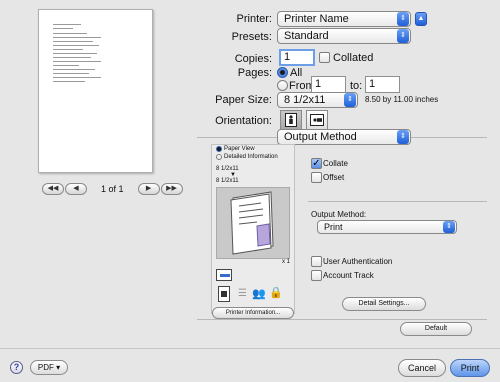 The height and width of the screenshot is (382, 500). I want to click on copies-label: Copies:, so click(253, 59).